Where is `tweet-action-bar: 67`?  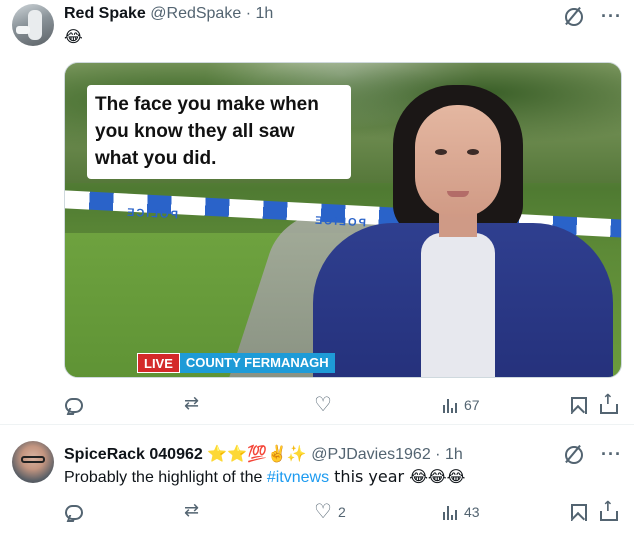 tweet-action-bar: 67 is located at coordinates (343, 404).